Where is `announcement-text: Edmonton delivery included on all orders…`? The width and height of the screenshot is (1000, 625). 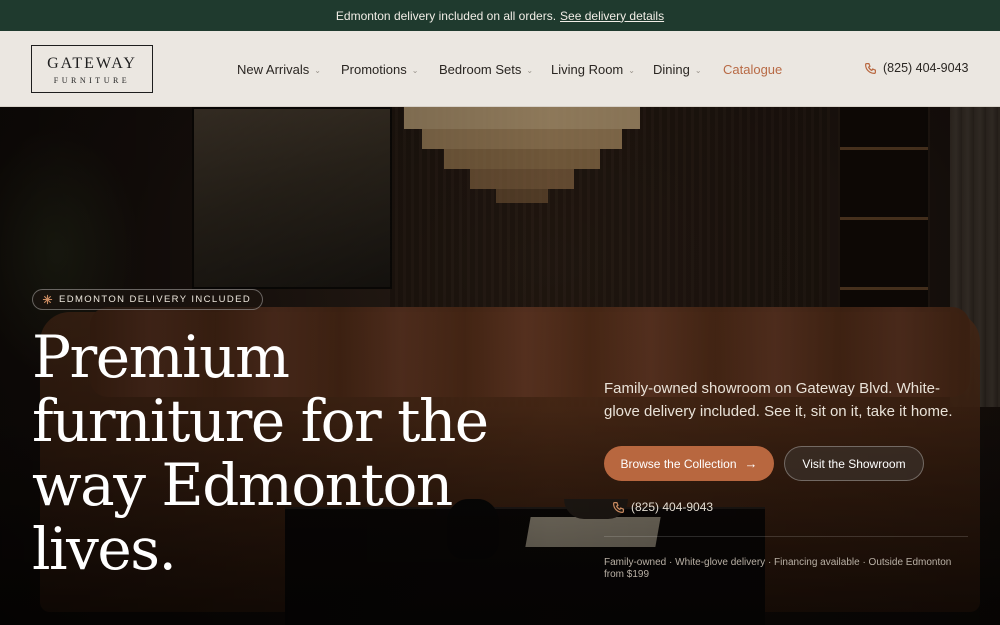 announcement-text: Edmonton delivery included on all orders… is located at coordinates (446, 15).